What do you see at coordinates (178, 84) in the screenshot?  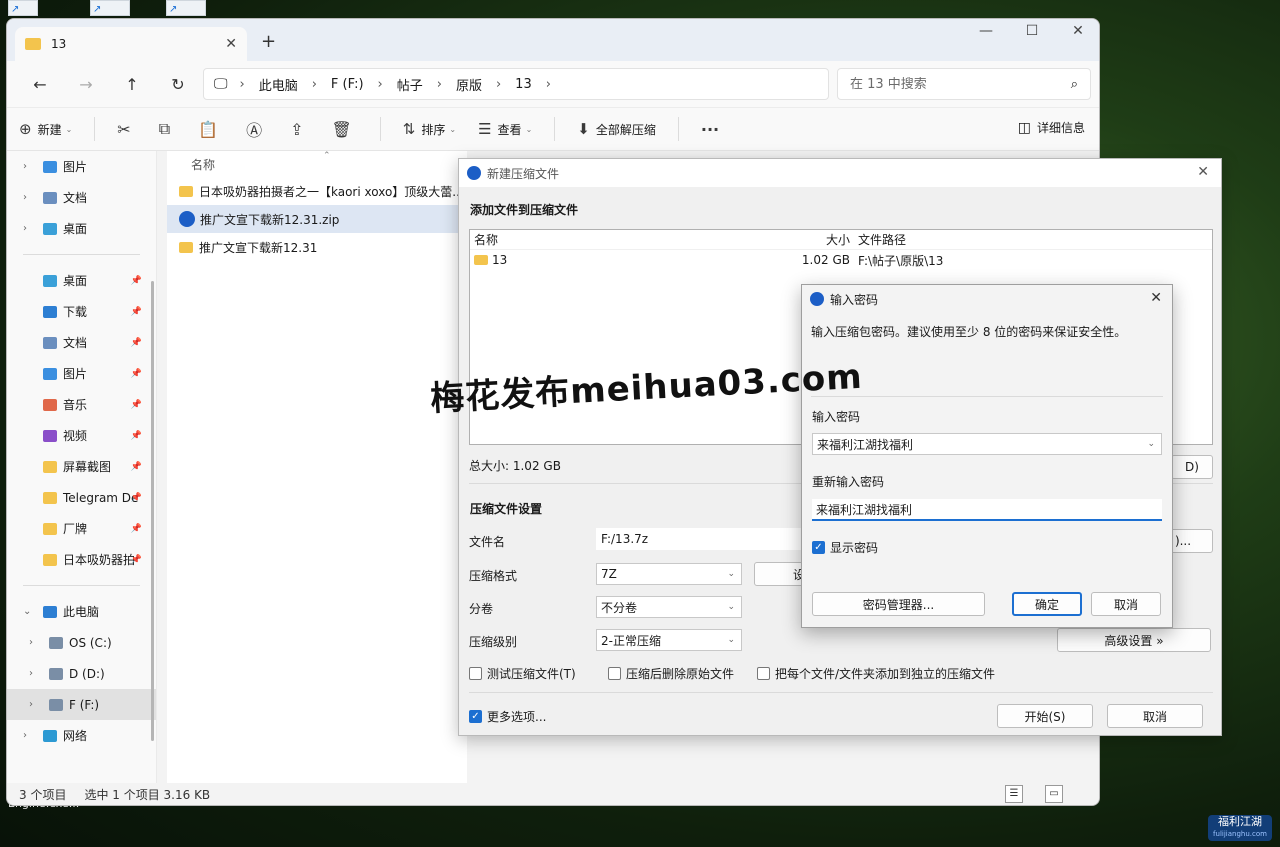 I see `refresh-button: ↻` at bounding box center [178, 84].